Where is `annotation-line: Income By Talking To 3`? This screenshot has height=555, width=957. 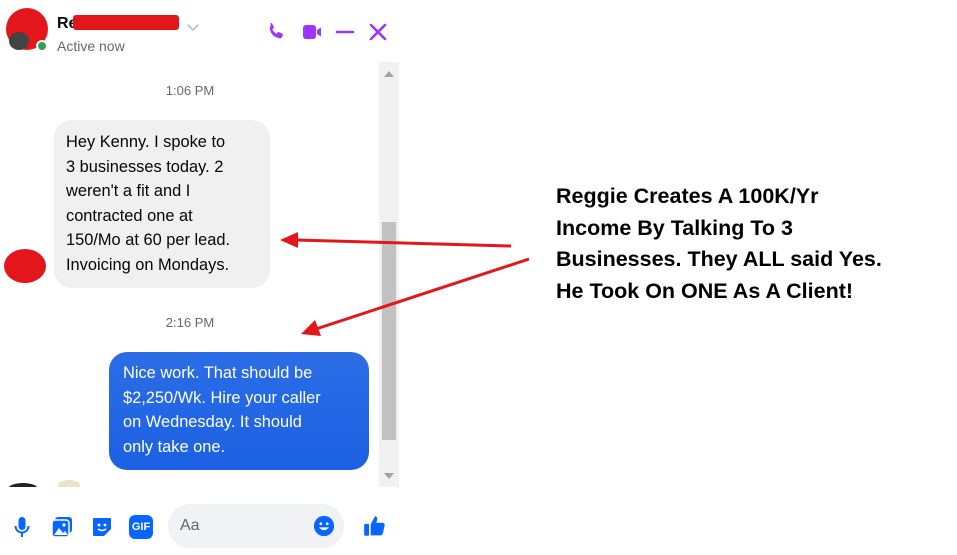 annotation-line: Income By Talking To 3 is located at coordinates (674, 227).